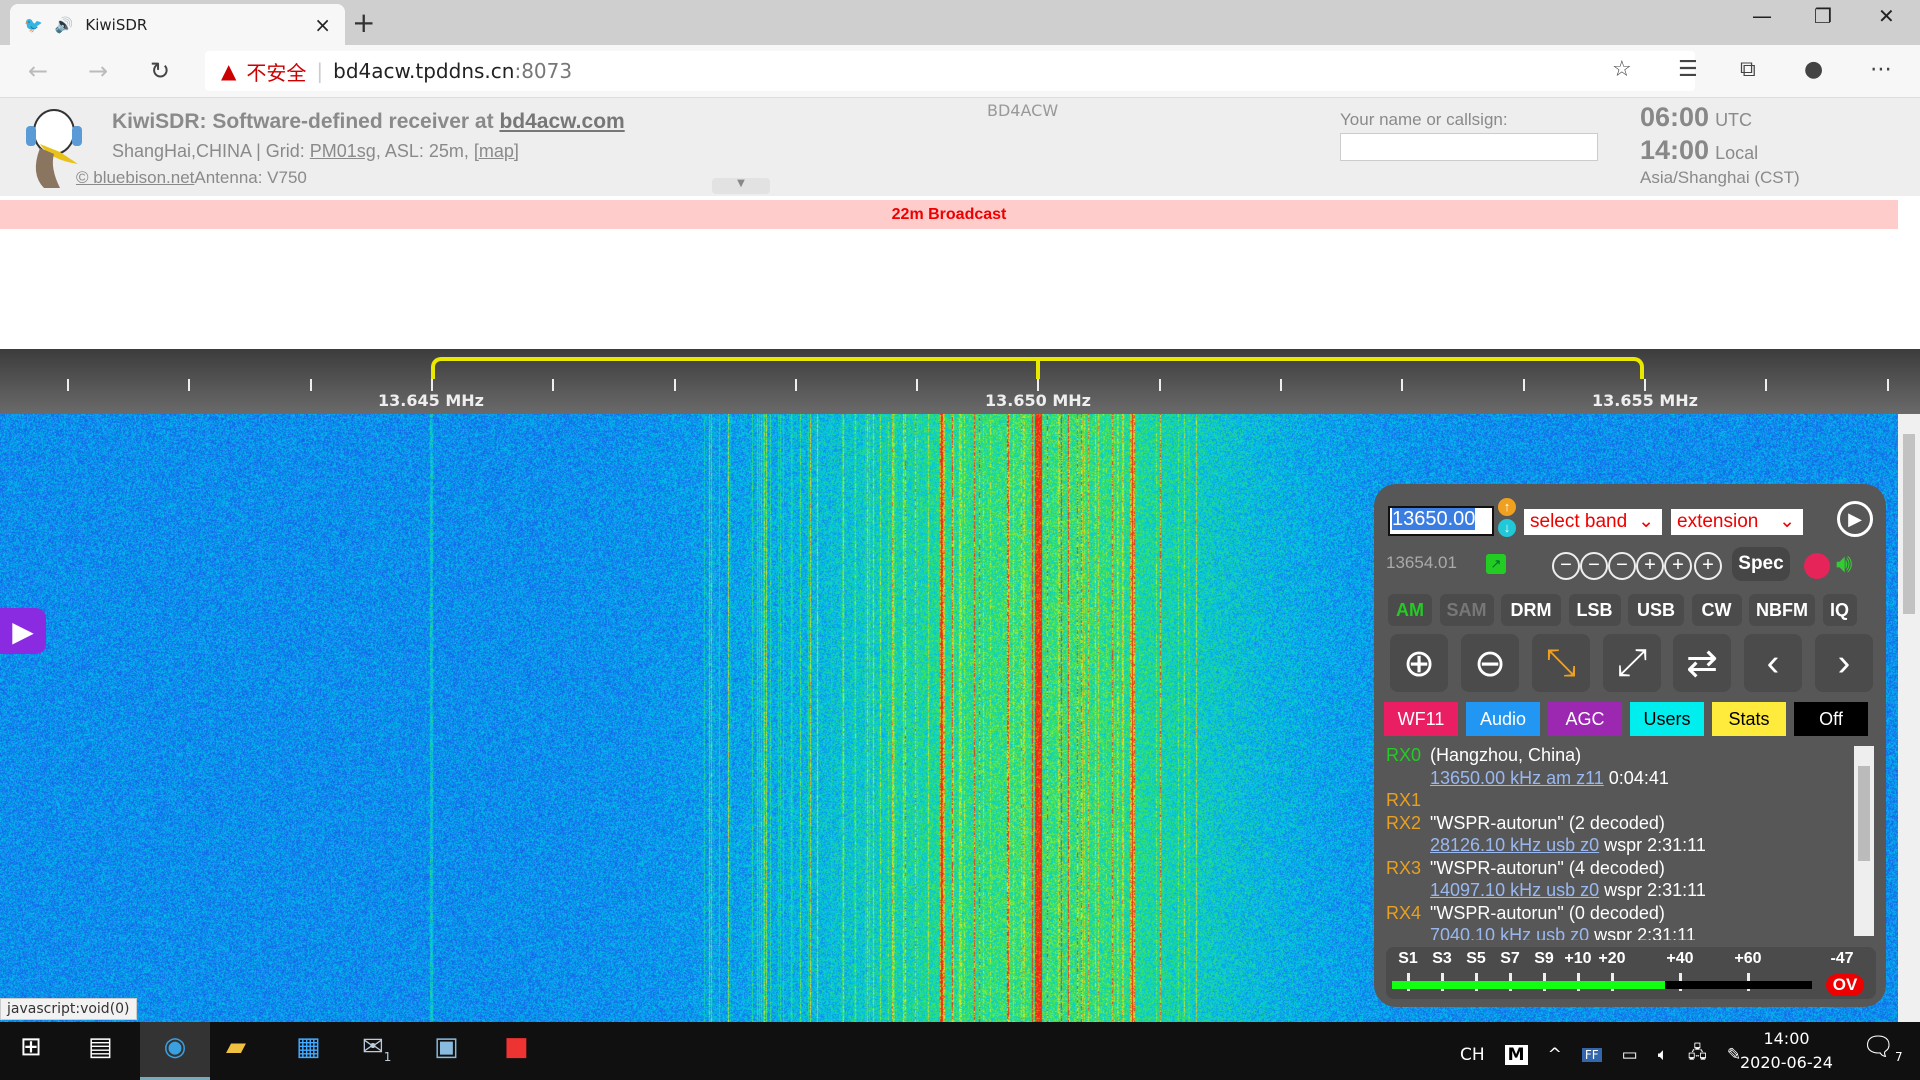 The height and width of the screenshot is (1080, 1920). What do you see at coordinates (100, 1047) in the screenshot?
I see `task-view-icon: ▤` at bounding box center [100, 1047].